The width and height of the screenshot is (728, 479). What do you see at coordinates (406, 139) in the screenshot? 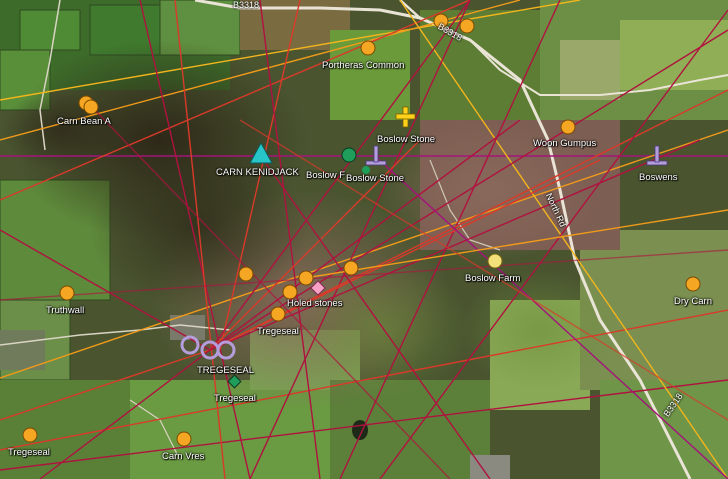
I see `label-boslow-stone-cross: Boslow Stone` at bounding box center [406, 139].